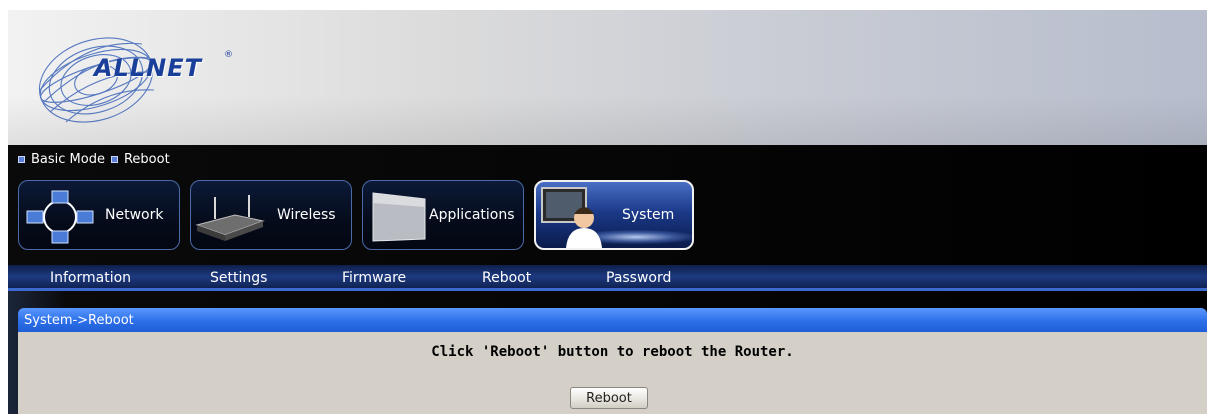 This screenshot has width=1207, height=414. What do you see at coordinates (374, 278) in the screenshot?
I see `subnav-firmware: Firmware` at bounding box center [374, 278].